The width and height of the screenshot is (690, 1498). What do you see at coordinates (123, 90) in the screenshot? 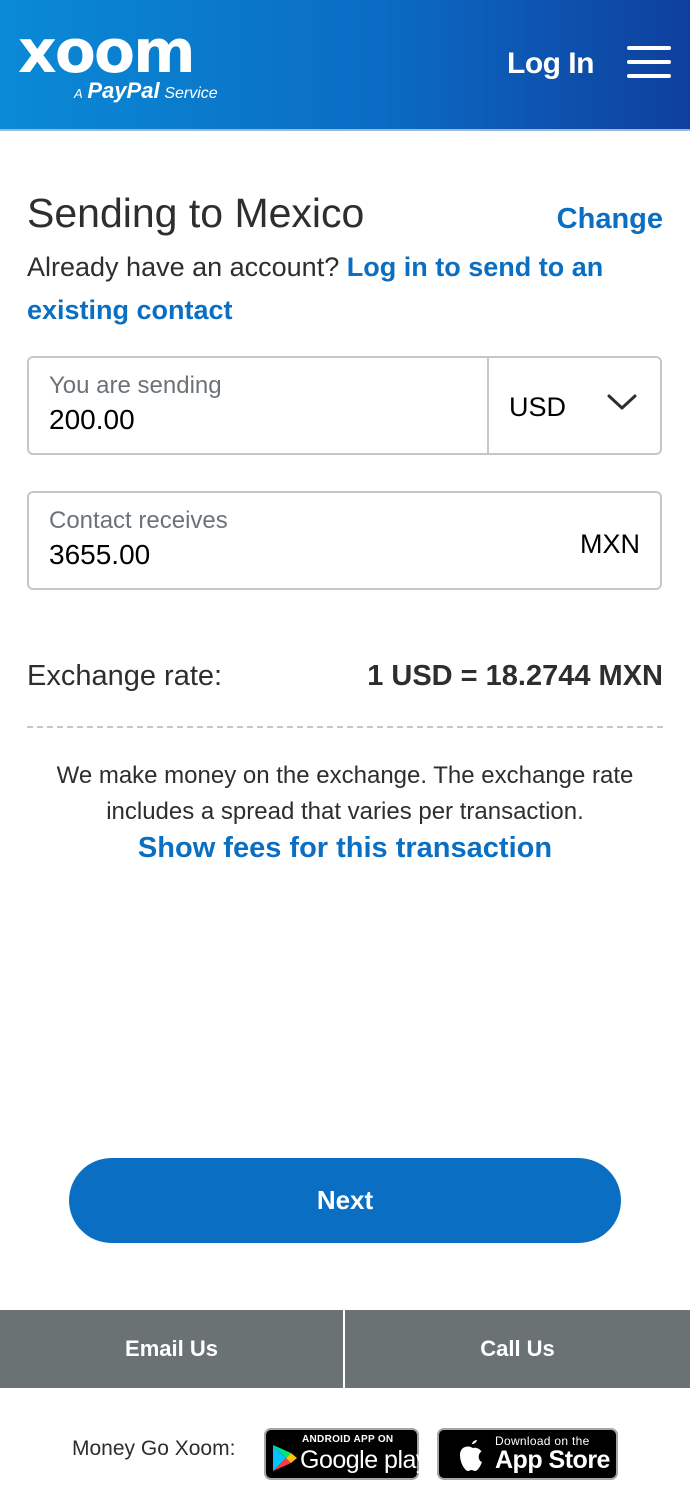
I see `logo-paypal: PayPal` at bounding box center [123, 90].